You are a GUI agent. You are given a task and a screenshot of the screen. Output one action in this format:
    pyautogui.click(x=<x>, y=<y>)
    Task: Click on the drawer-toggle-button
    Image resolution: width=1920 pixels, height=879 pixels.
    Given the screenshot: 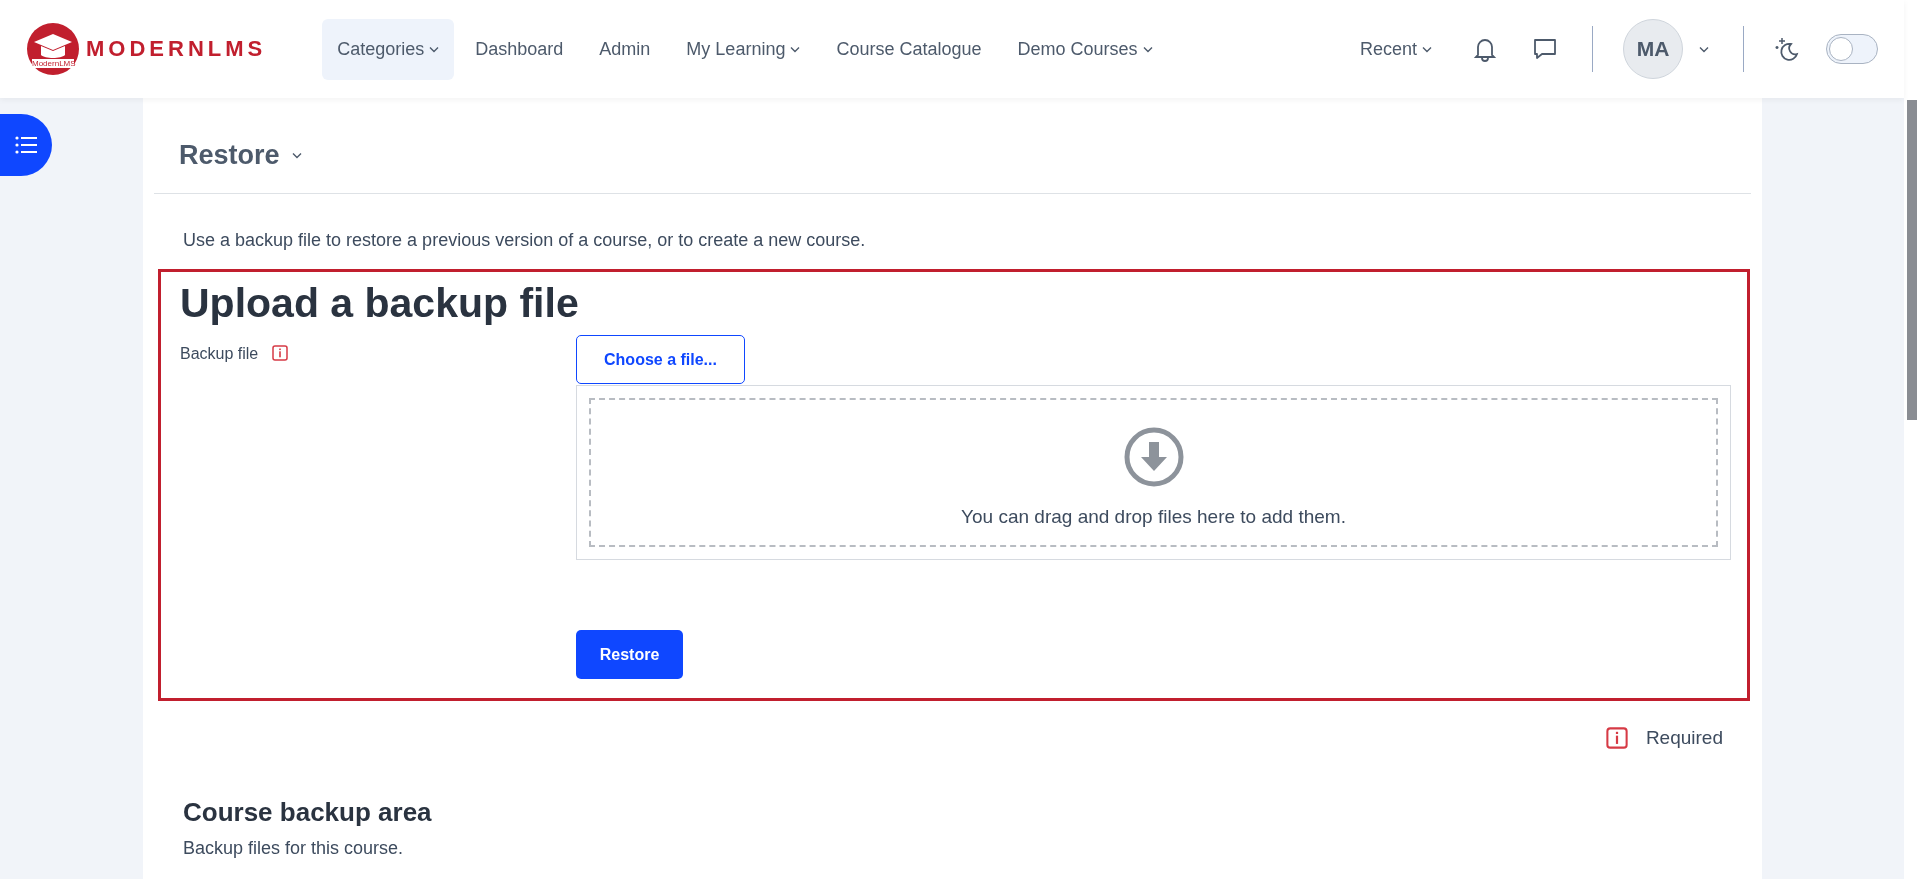 What is the action you would take?
    pyautogui.click(x=26, y=145)
    